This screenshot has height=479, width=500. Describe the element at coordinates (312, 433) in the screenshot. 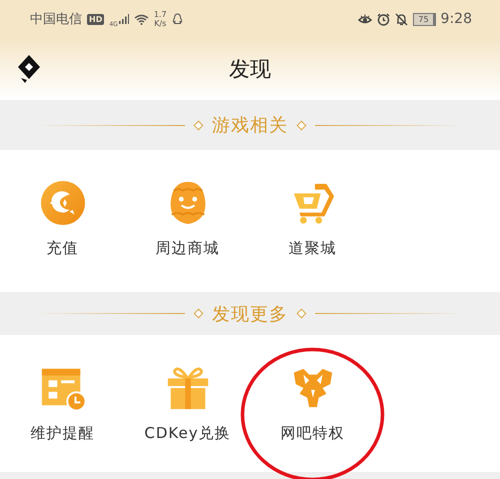

I see `feature-label: 网吧特权` at that location.